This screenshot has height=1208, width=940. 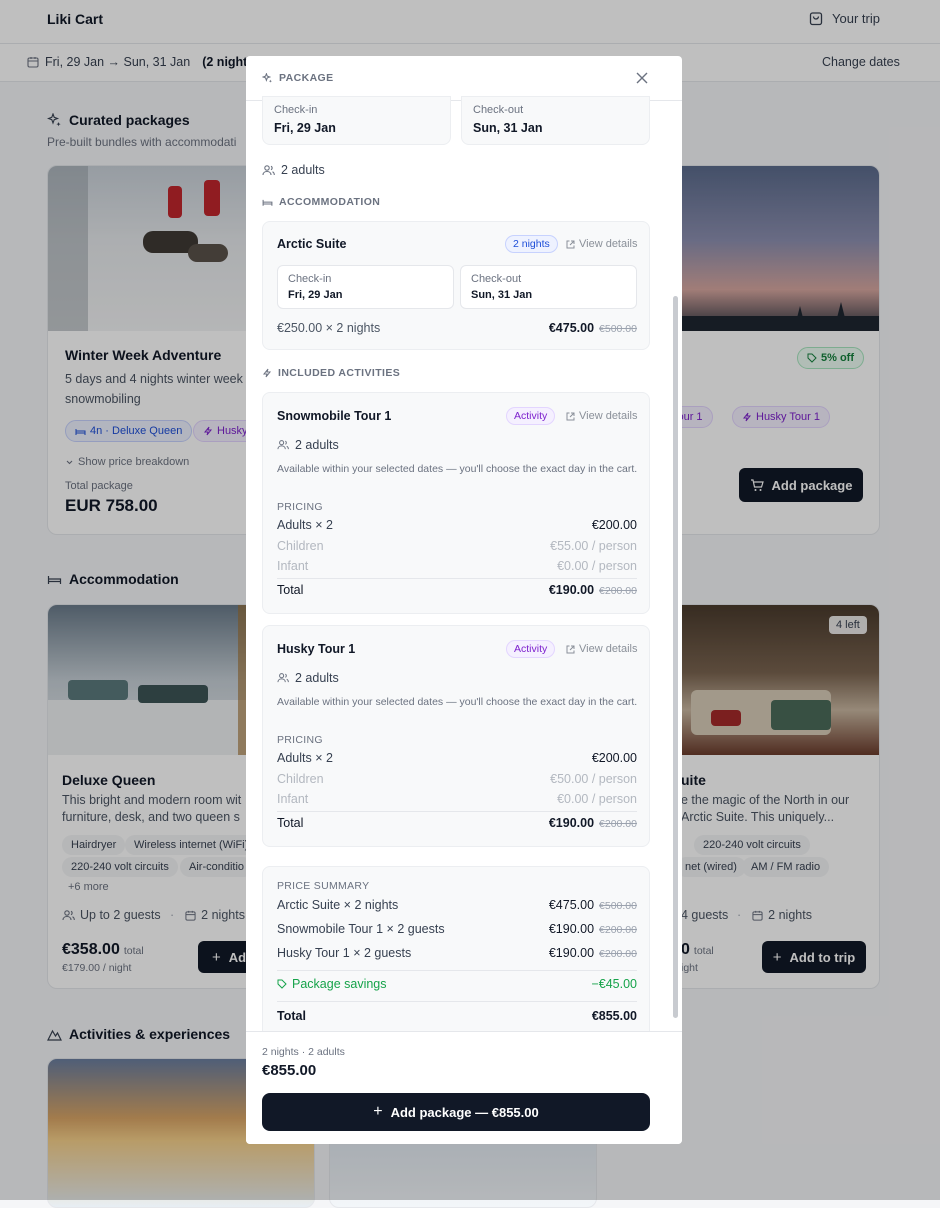 What do you see at coordinates (608, 244) in the screenshot?
I see `acc-view-details-label: View details` at bounding box center [608, 244].